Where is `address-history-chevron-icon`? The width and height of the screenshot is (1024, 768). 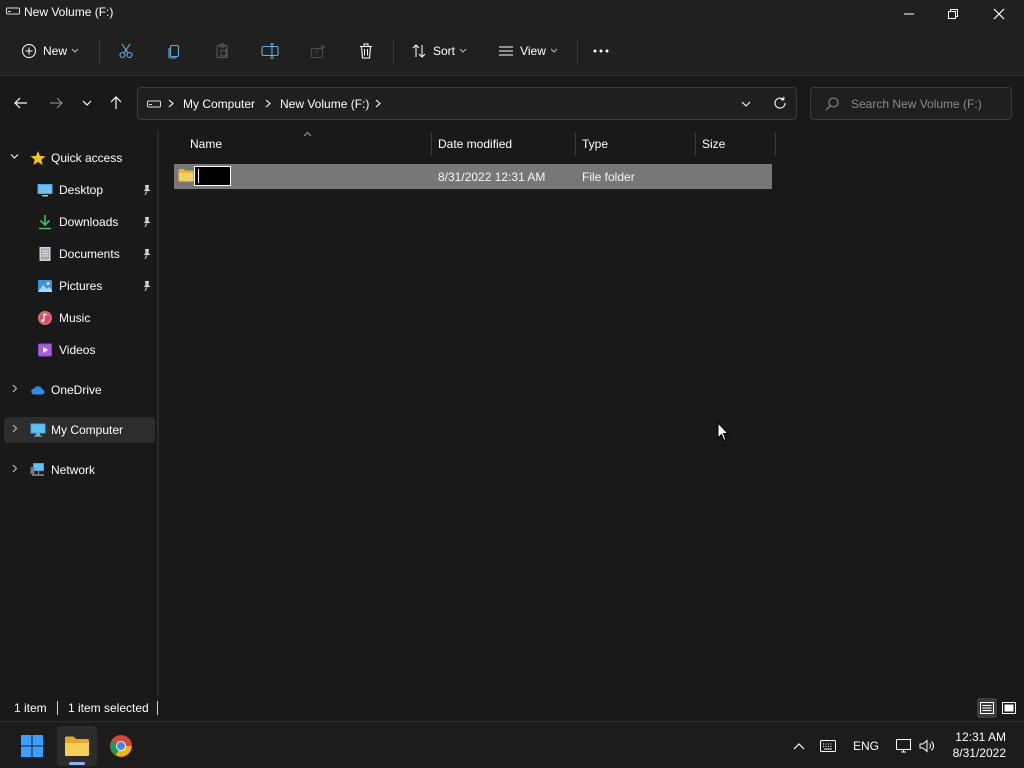 address-history-chevron-icon is located at coordinates (746, 104).